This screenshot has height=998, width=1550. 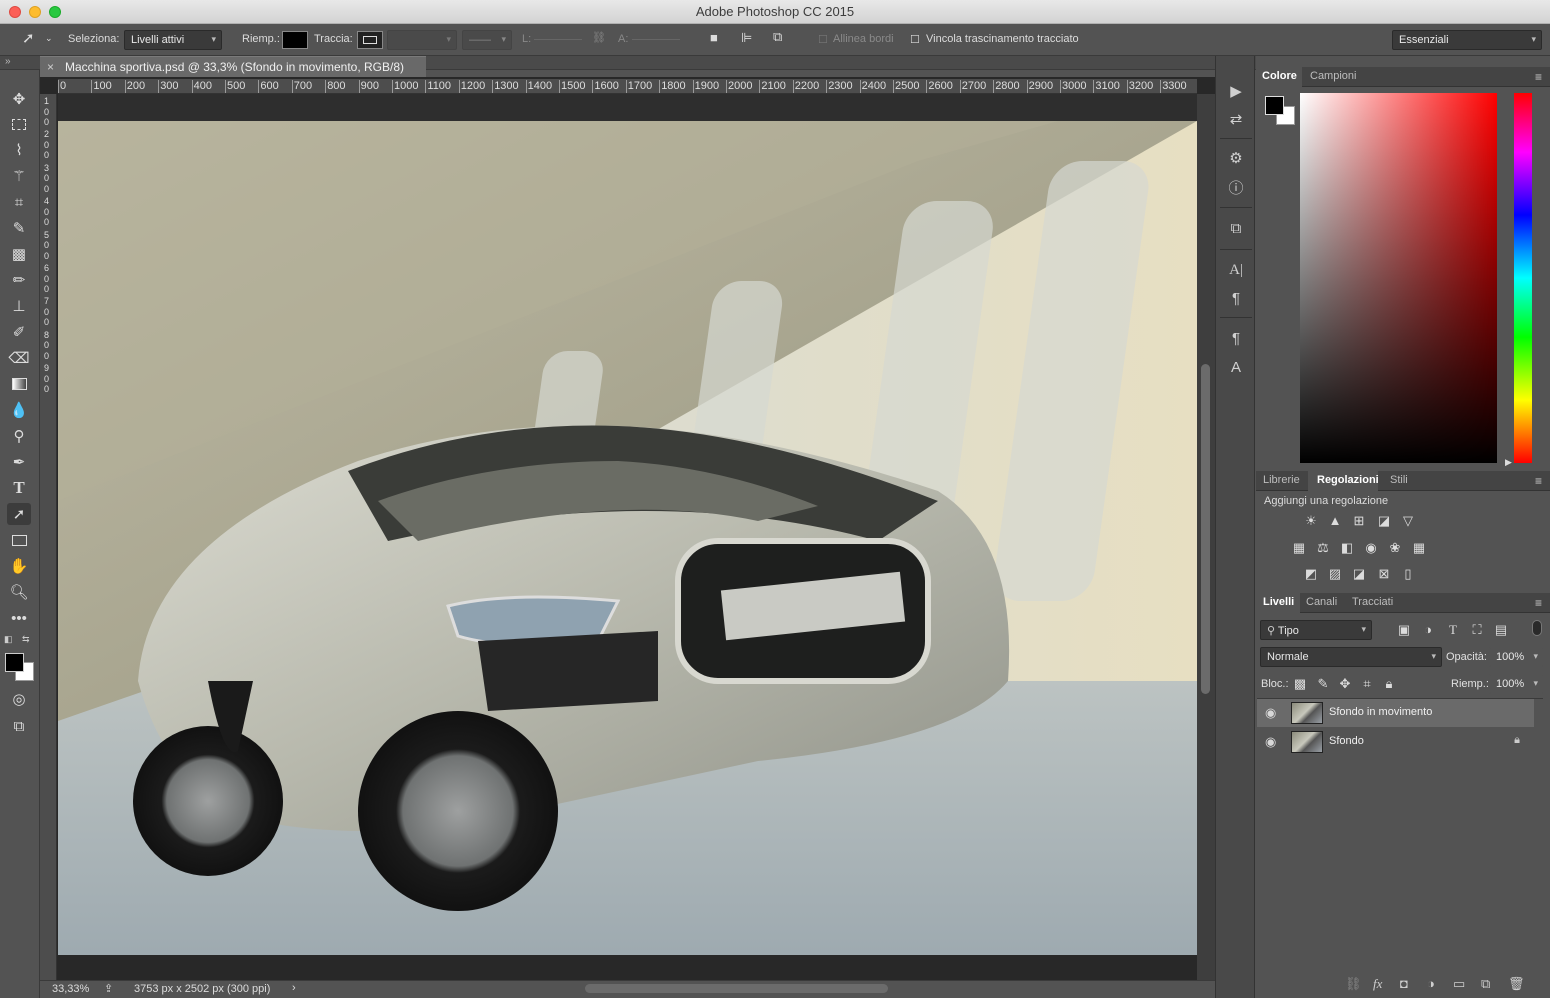 What do you see at coordinates (1404, 983) in the screenshot?
I see `add-mask-icon: ◘` at bounding box center [1404, 983].